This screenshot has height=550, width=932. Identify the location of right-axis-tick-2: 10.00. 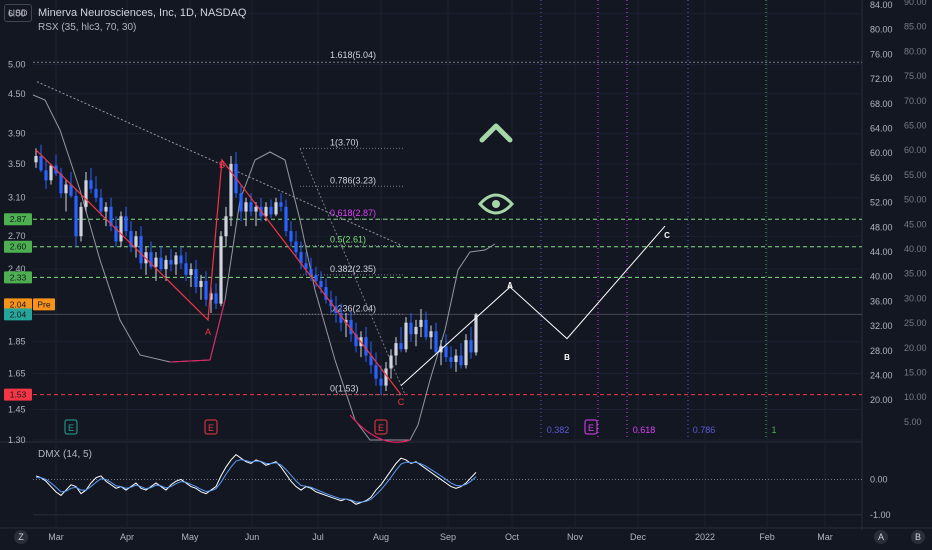
(915, 397).